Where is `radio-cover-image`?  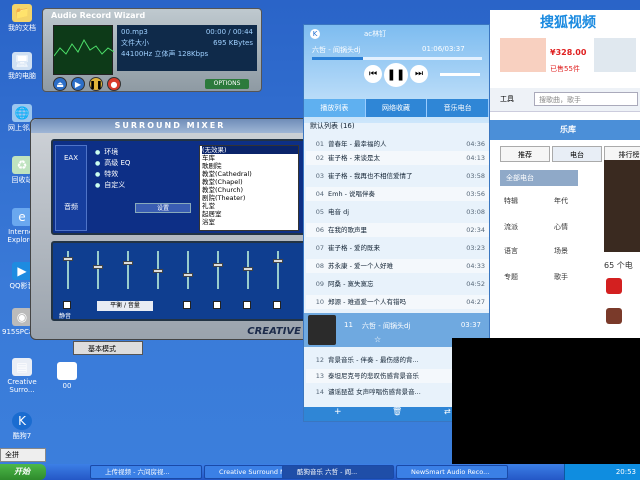
radio-cover-image is located at coordinates (622, 206).